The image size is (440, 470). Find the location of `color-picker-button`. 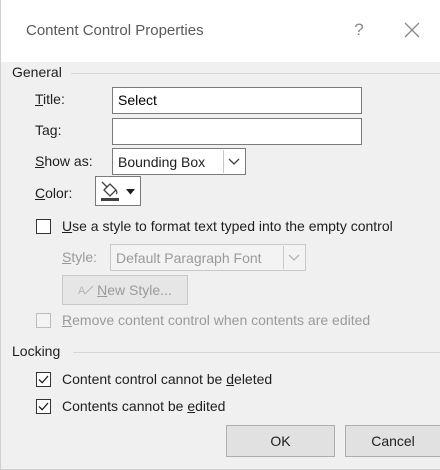

color-picker-button is located at coordinates (118, 191).